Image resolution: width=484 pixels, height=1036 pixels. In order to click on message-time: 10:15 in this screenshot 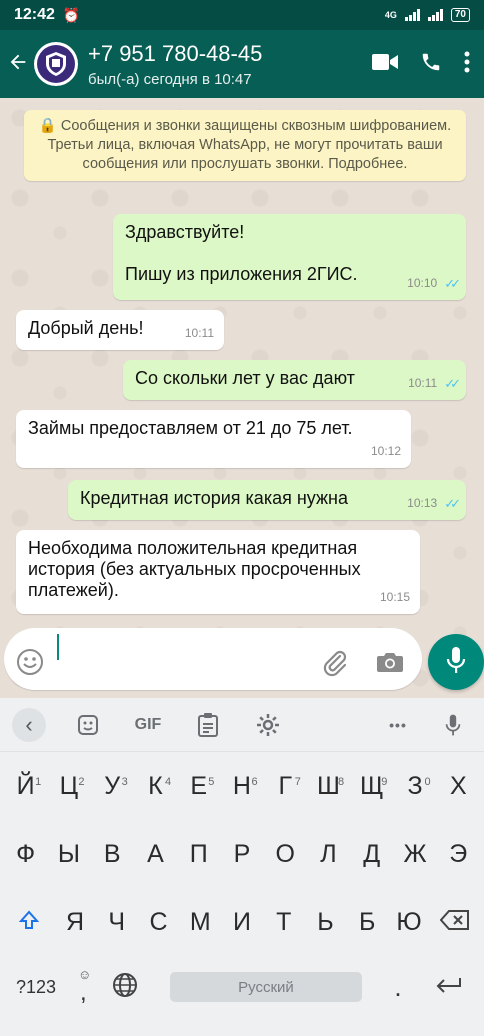, I will do `click(394, 597)`.